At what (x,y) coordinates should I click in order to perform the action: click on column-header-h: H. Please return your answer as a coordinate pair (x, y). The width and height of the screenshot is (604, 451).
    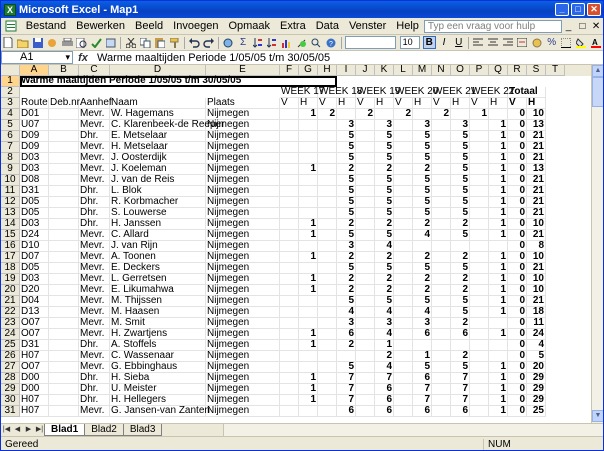
    Looking at the image, I should click on (327, 70).